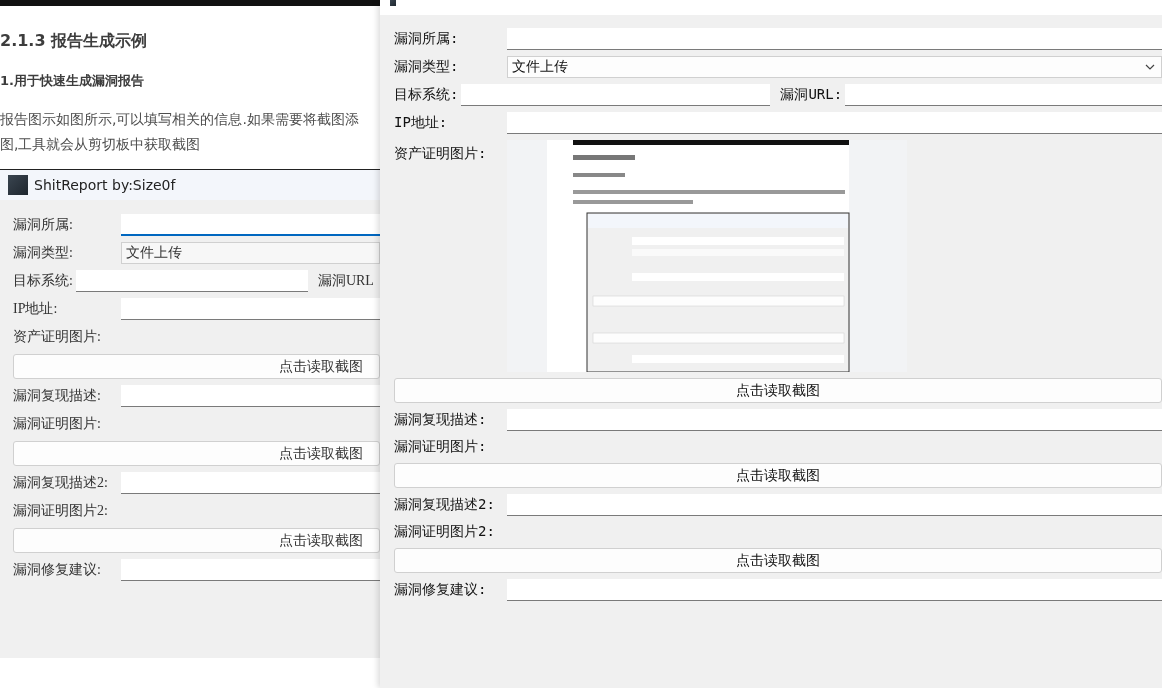  Describe the element at coordinates (179, 119) in the screenshot. I see `paragraph-line: 报告图示如图所示,可以填写相关的信息.如果需要将截图添` at that location.